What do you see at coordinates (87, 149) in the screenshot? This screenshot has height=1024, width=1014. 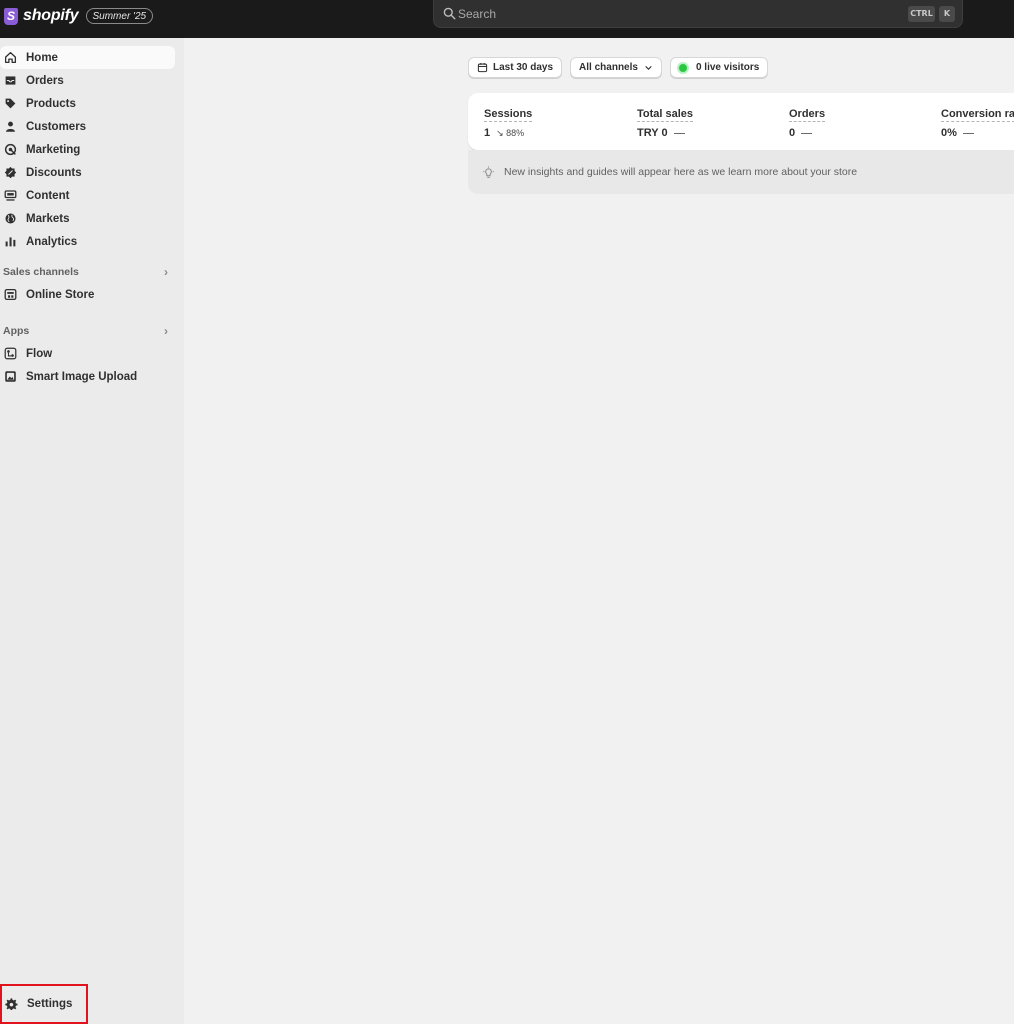 I see `sidebar-item-marketing: Marketing` at bounding box center [87, 149].